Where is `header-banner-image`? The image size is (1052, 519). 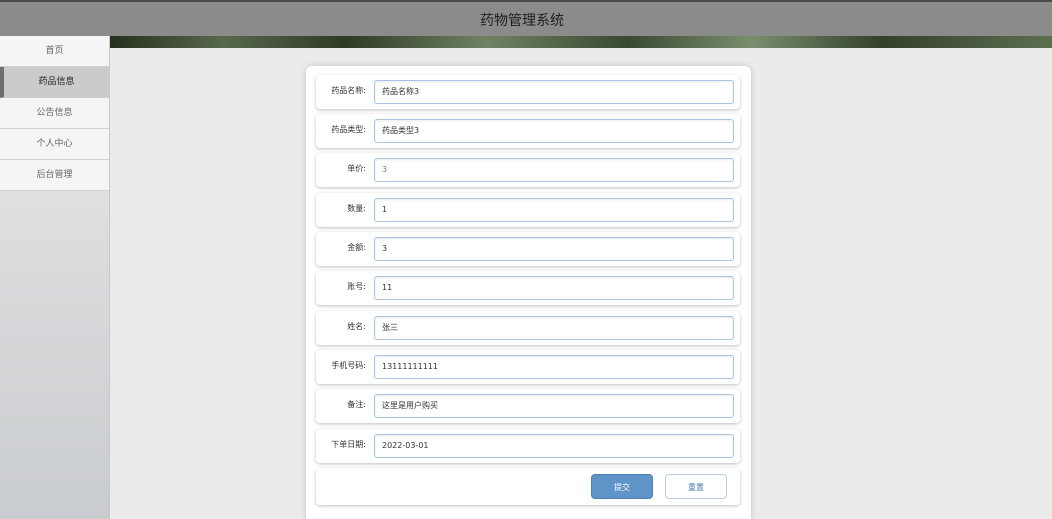 header-banner-image is located at coordinates (581, 42).